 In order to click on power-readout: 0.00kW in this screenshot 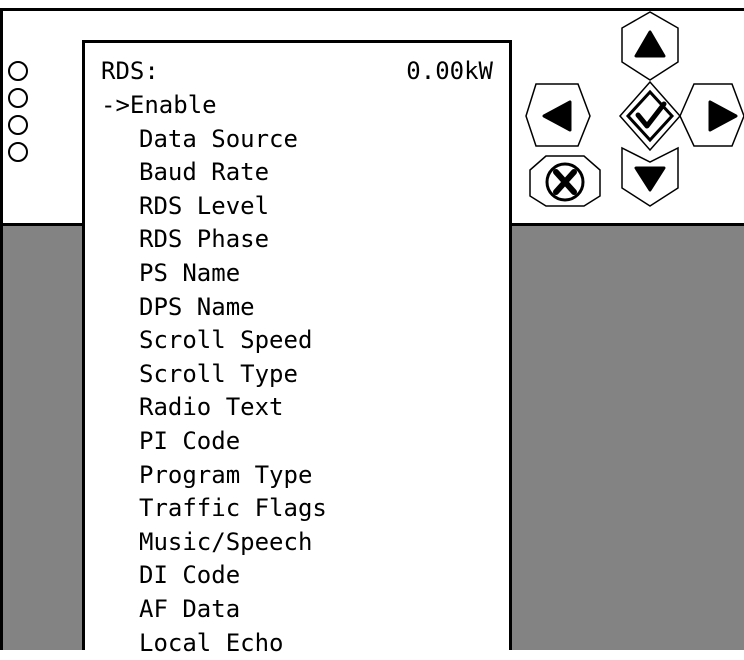, I will do `click(449, 71)`.